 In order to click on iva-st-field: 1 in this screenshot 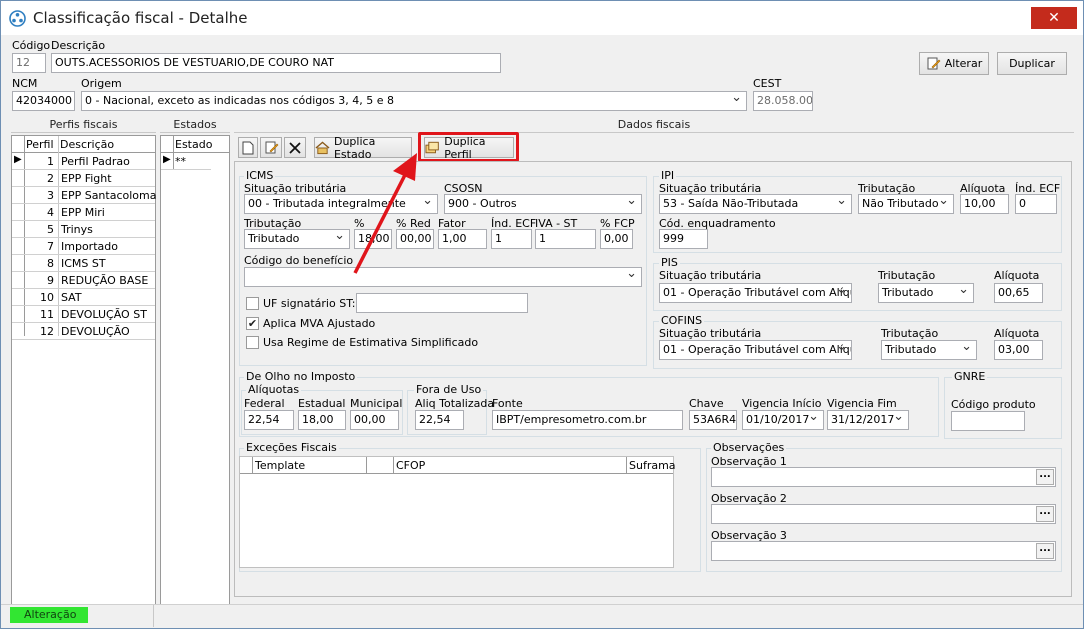, I will do `click(565, 239)`.